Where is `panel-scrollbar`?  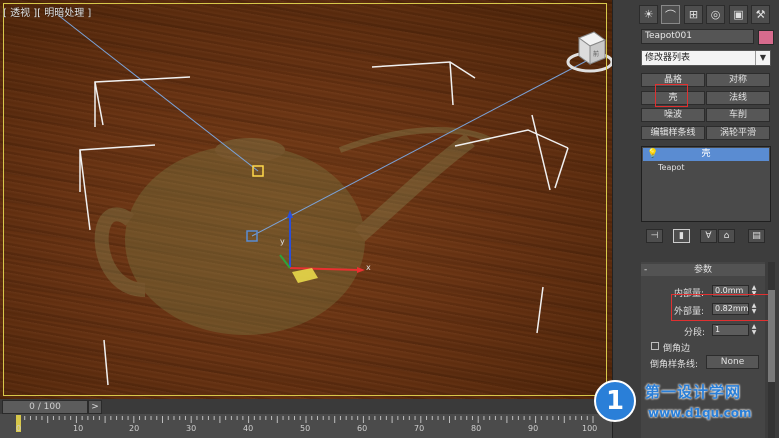
panel-scrollbar is located at coordinates (771, 350).